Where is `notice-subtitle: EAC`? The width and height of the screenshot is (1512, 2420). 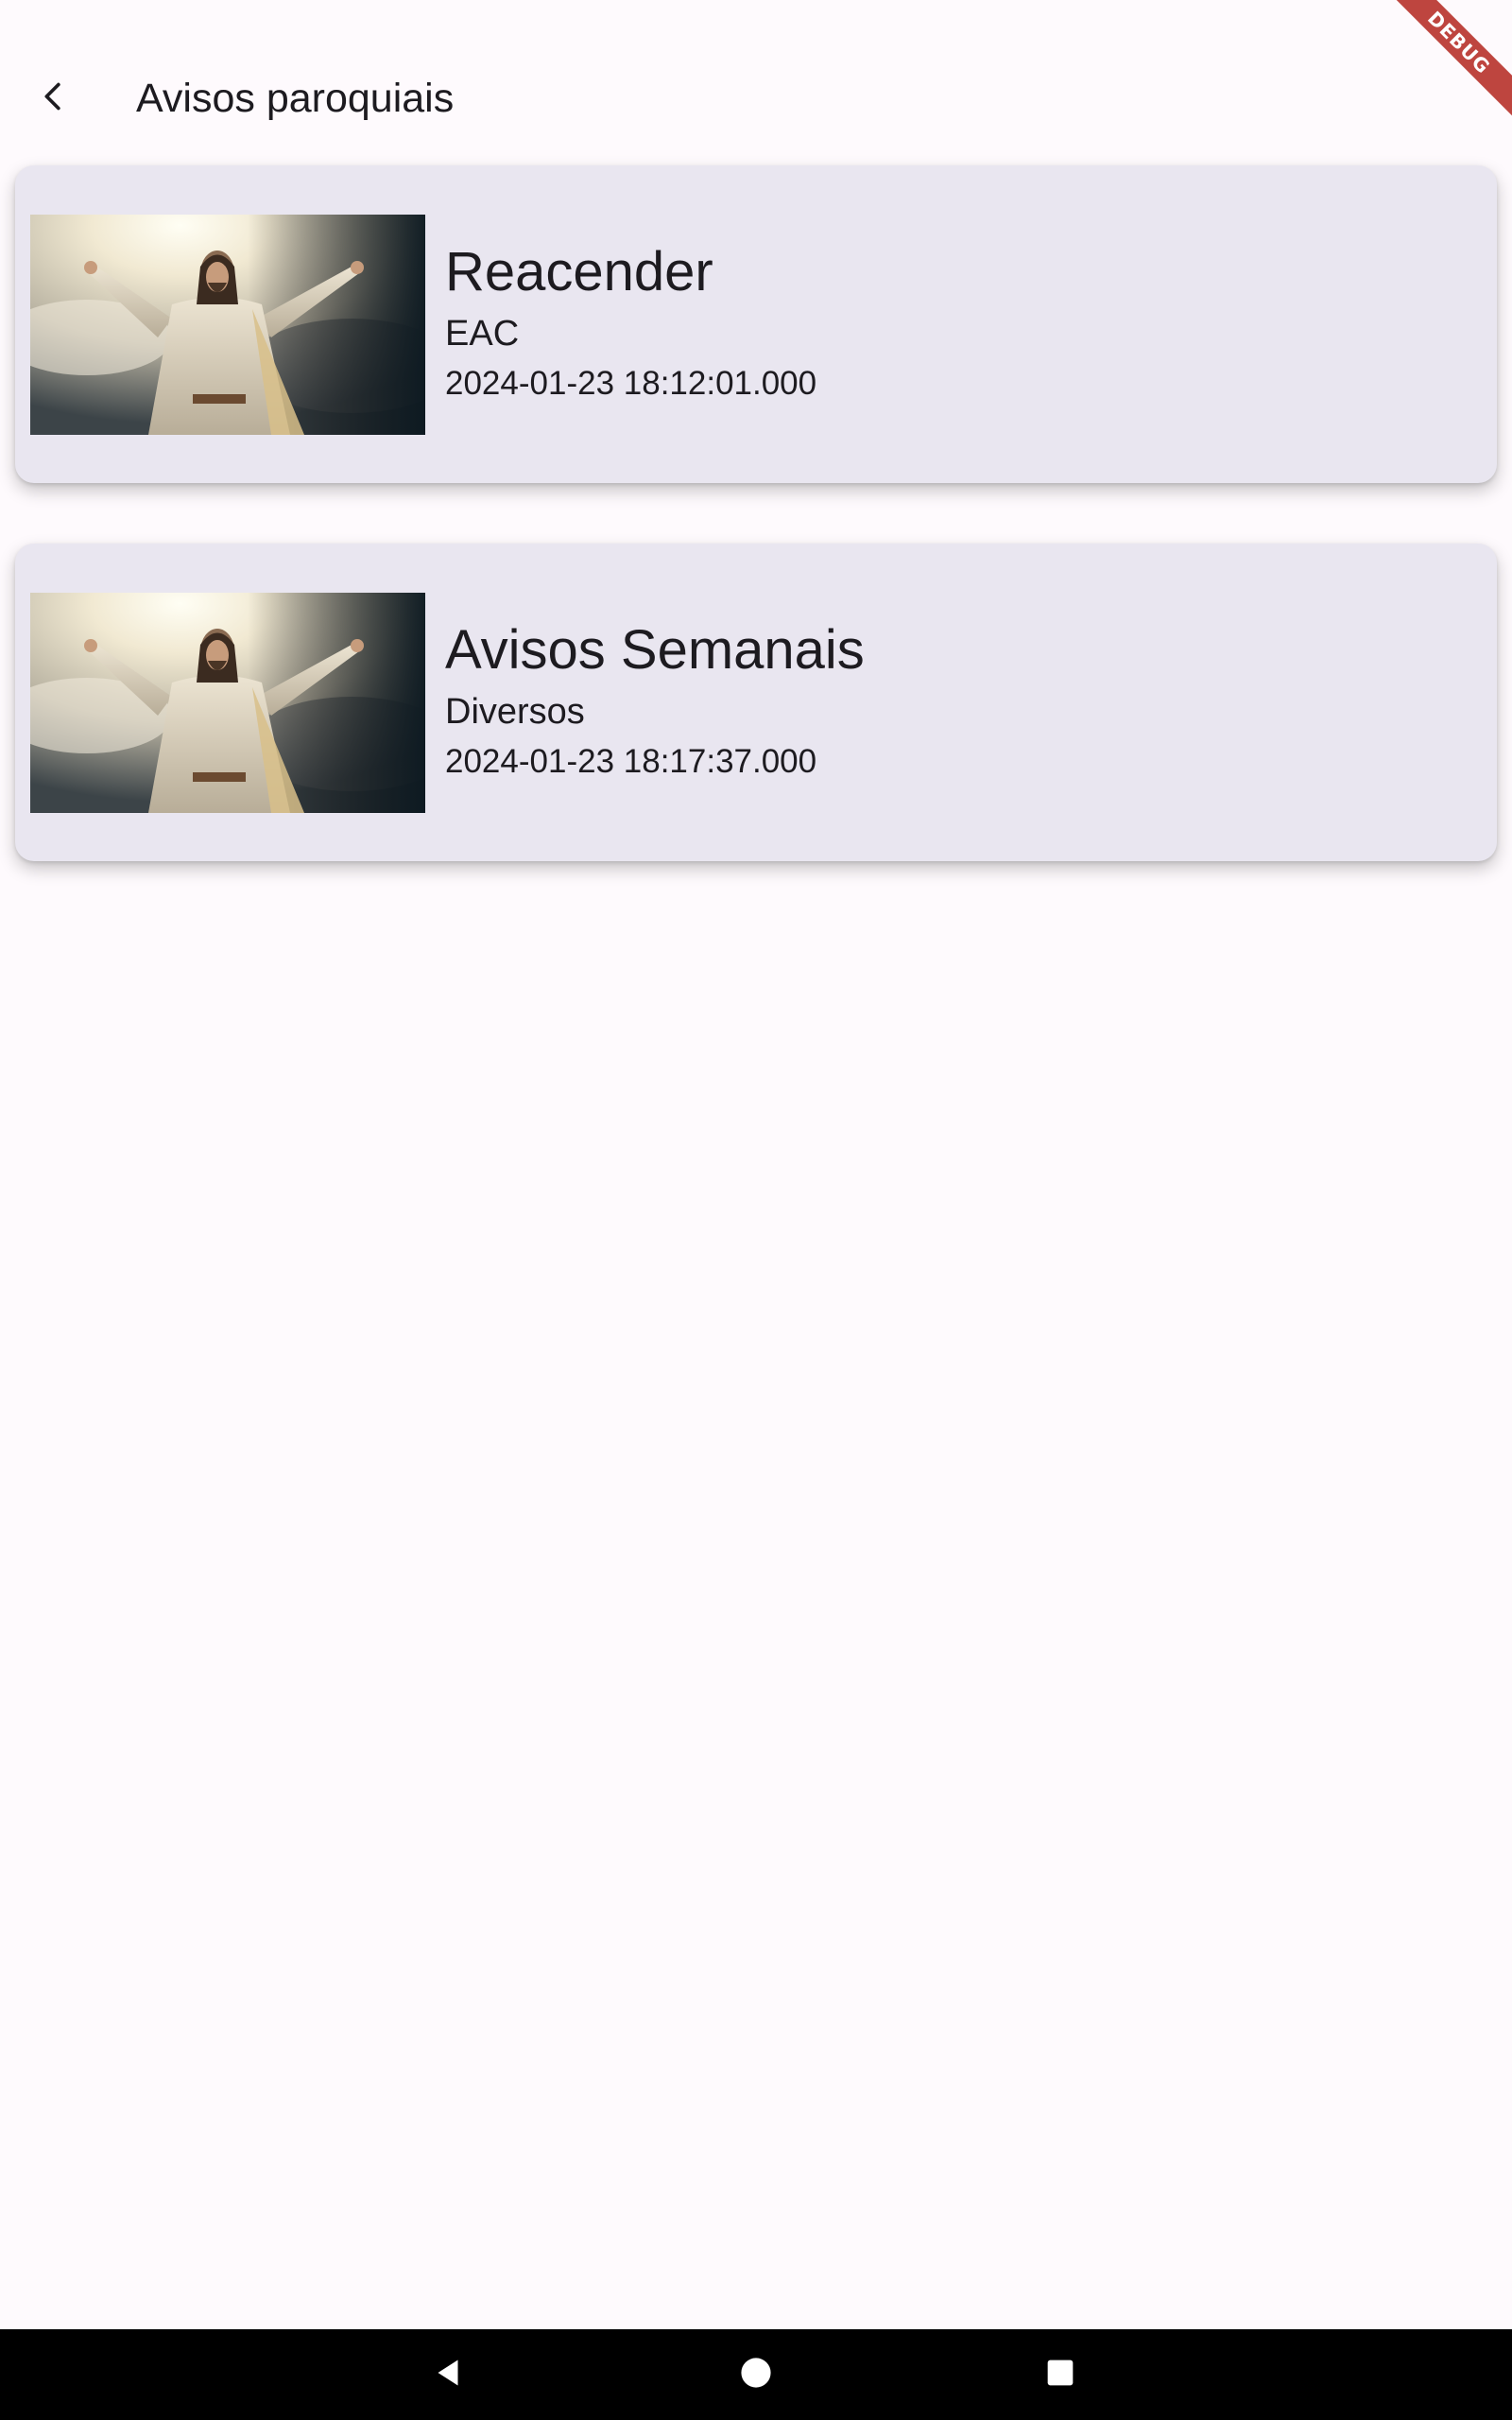
notice-subtitle: EAC is located at coordinates (482, 334).